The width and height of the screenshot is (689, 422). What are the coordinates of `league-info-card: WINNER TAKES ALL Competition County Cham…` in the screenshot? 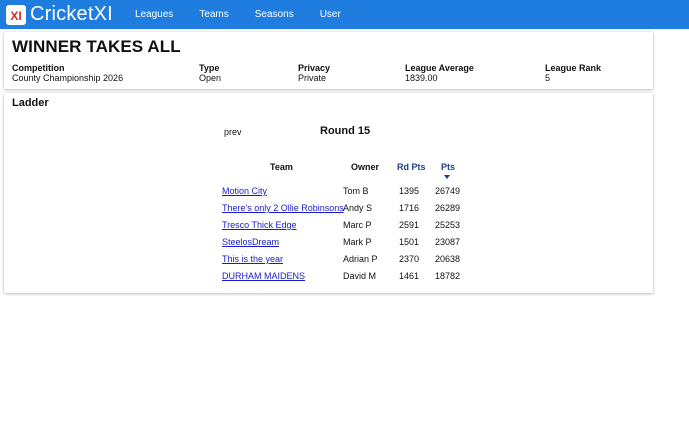 It's located at (328, 60).